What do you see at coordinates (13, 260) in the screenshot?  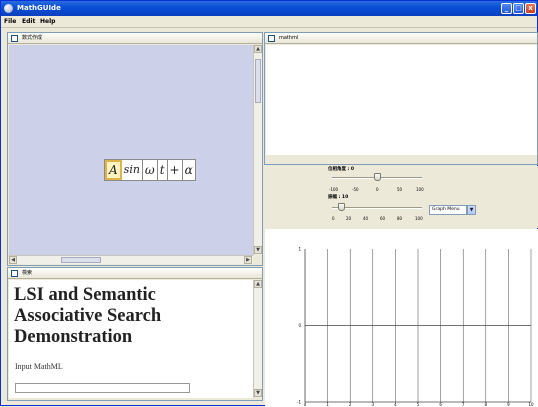 I see `scroll-left-arrow-icon: ◀` at bounding box center [13, 260].